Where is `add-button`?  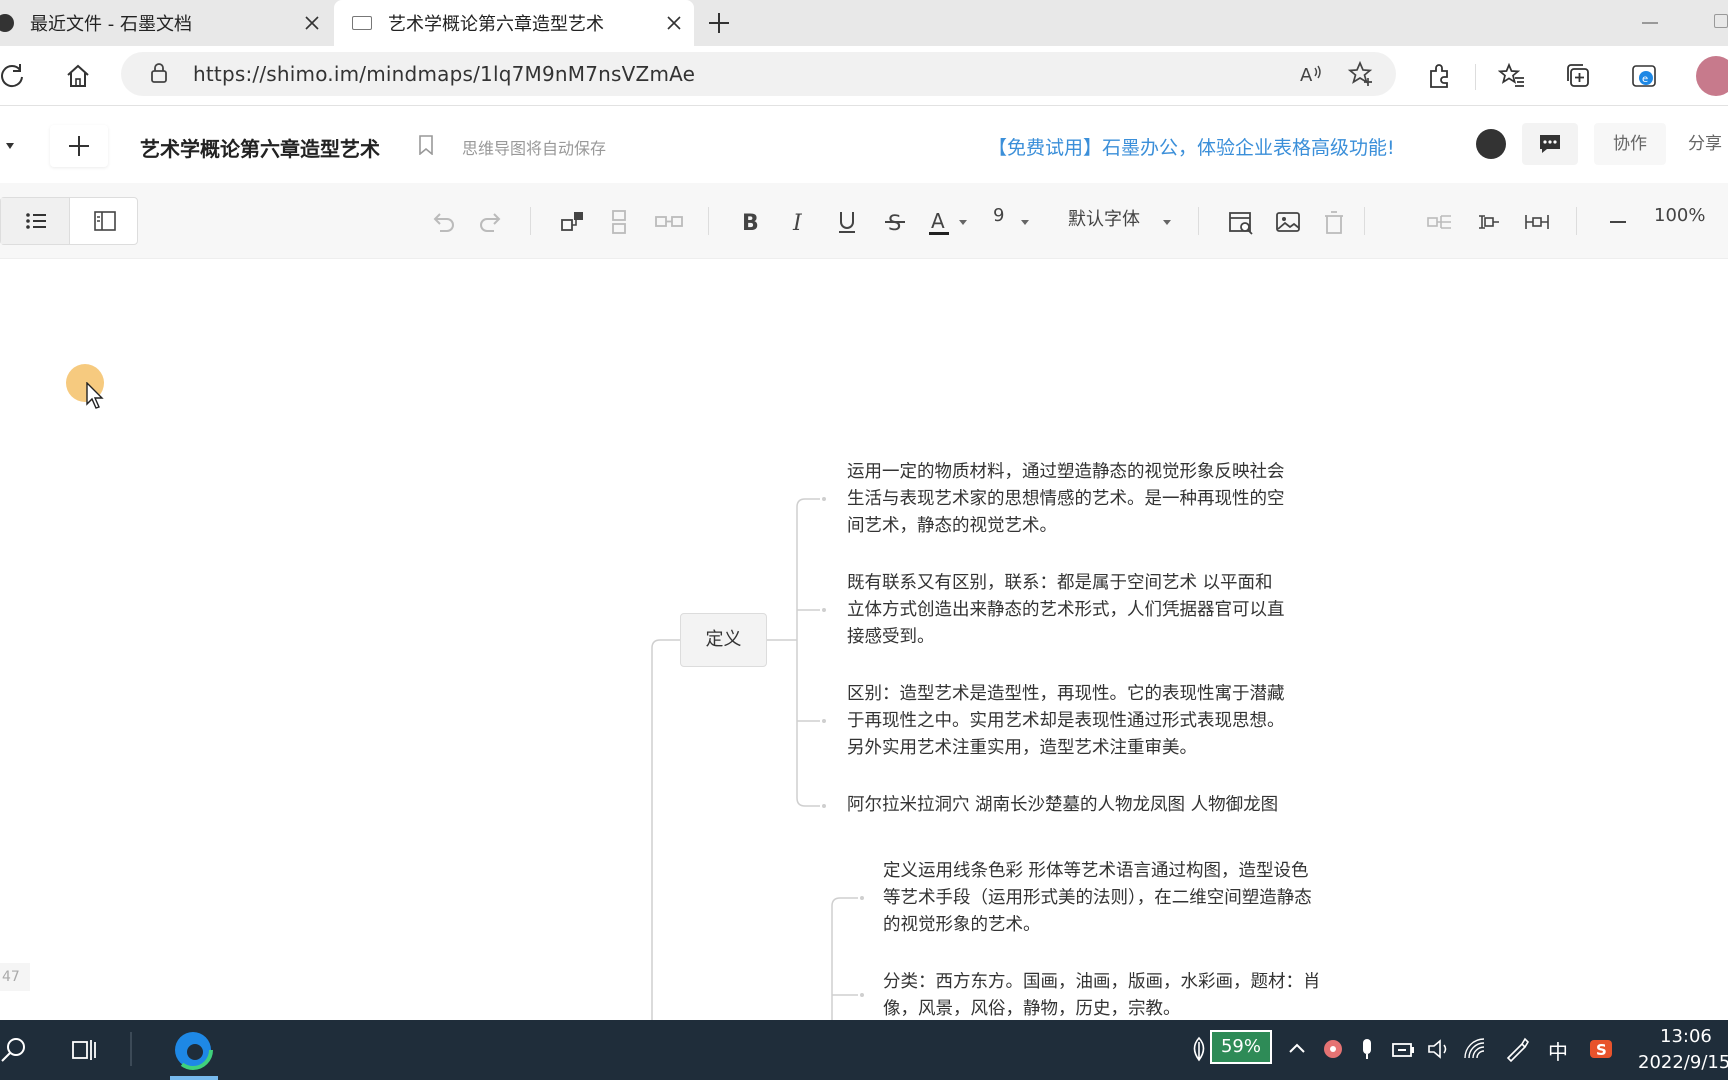
add-button is located at coordinates (79, 146).